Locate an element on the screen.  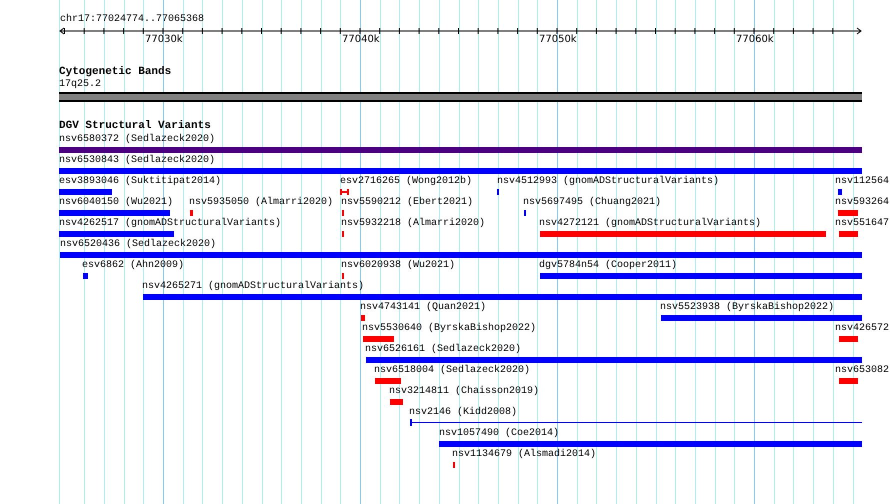
feature-label: esv6862 (Ahn2009) is located at coordinates (133, 266).